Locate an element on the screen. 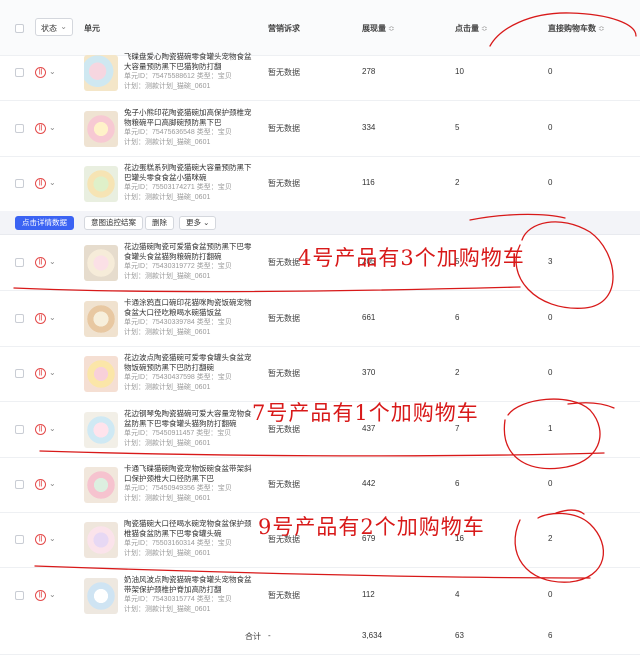 The image size is (640, 659). product-id-line: 单元ID：75450911457 类型：宝贝 is located at coordinates (178, 433).